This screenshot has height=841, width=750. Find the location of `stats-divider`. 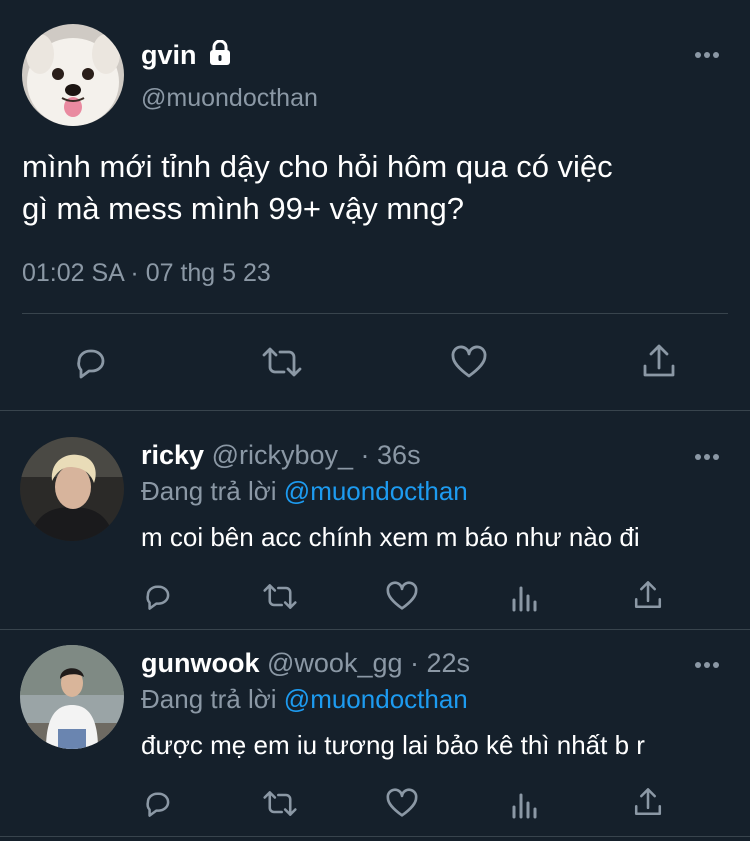

stats-divider is located at coordinates (375, 313).